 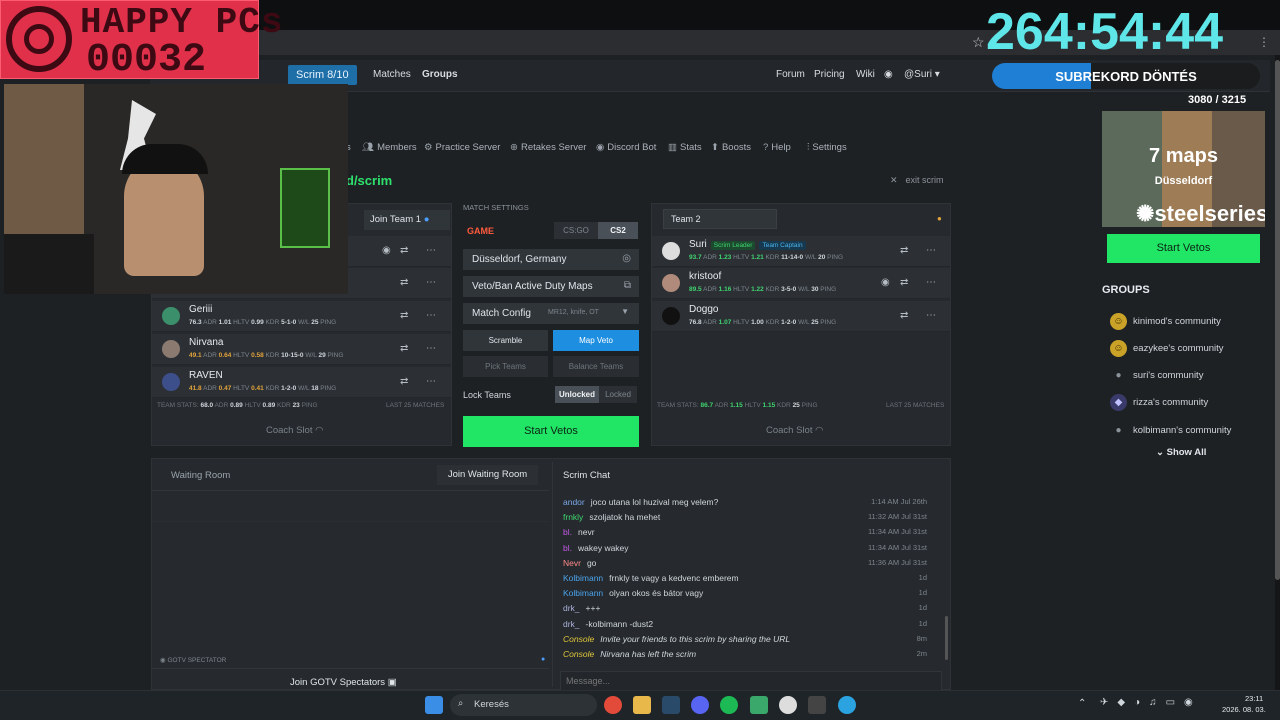 I want to click on team1-coach-slot: Coach Slot ◠, so click(x=294, y=430).